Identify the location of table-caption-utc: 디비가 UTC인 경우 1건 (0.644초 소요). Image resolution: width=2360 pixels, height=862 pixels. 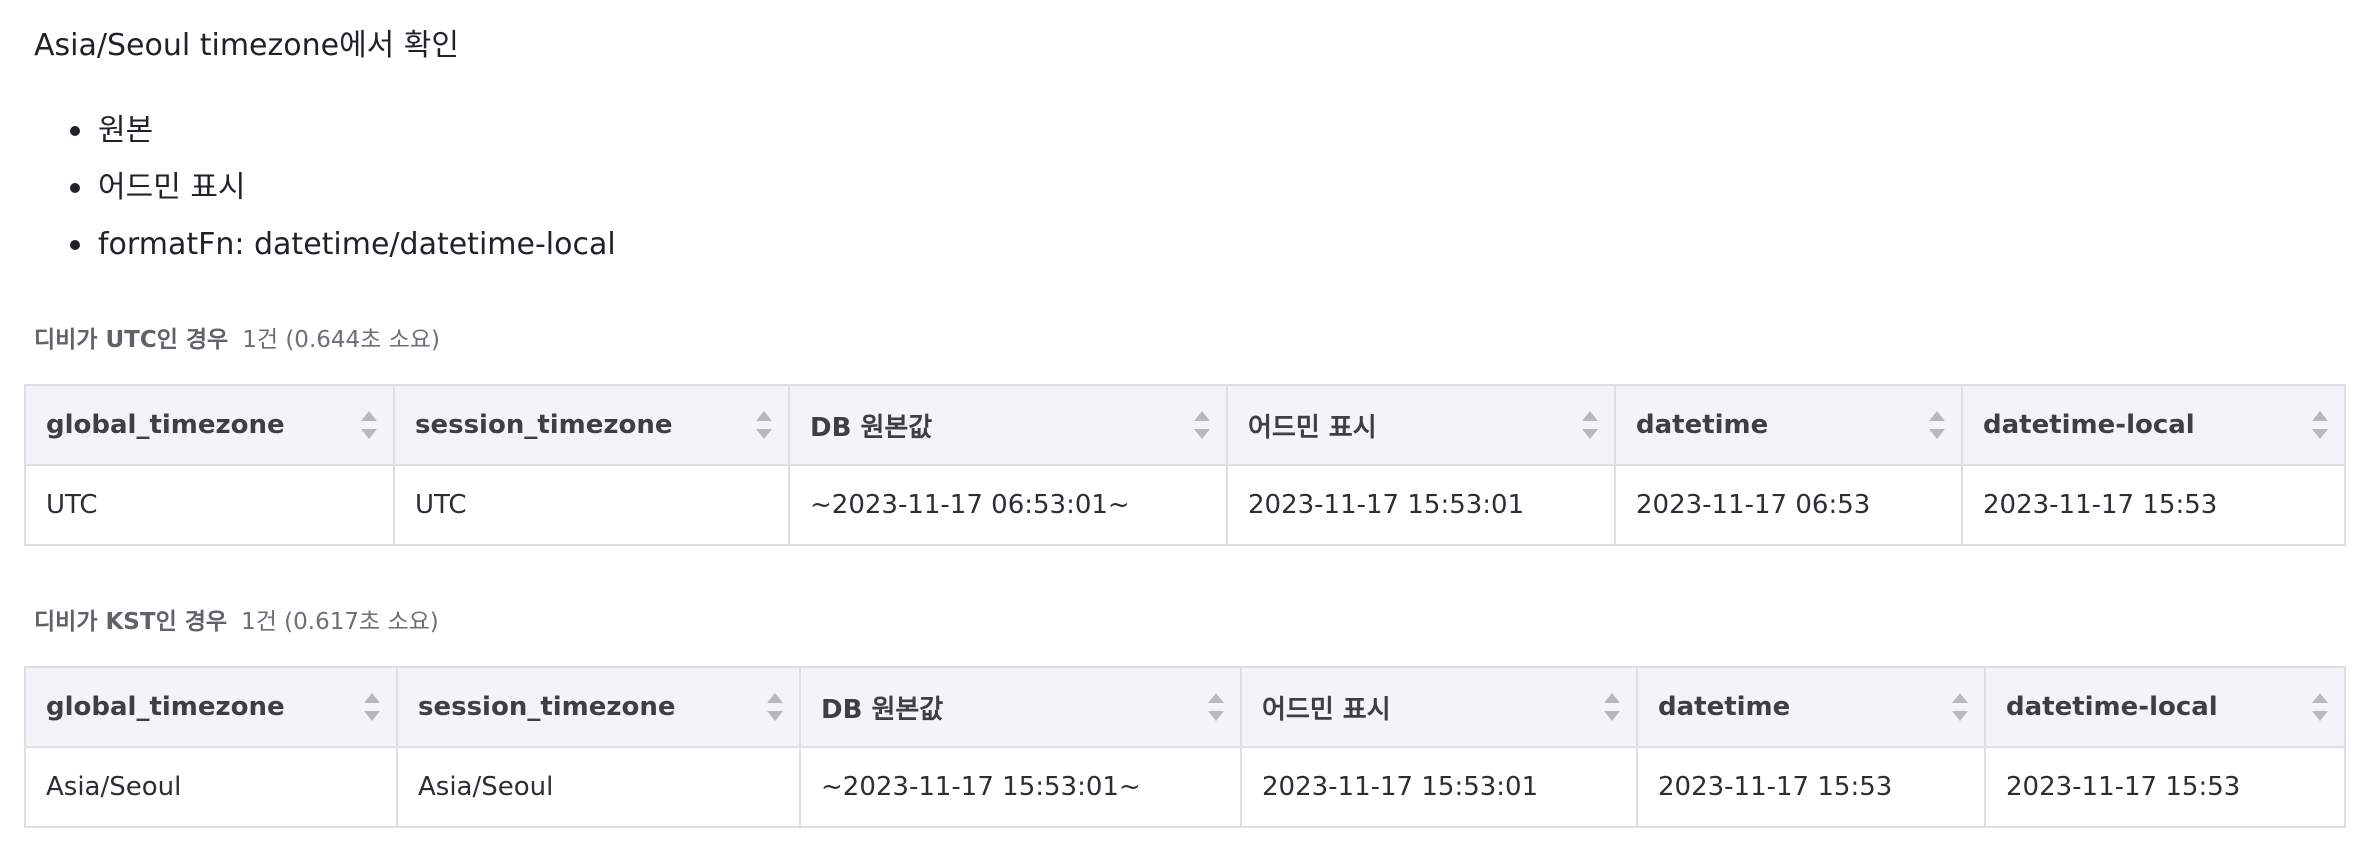
(237, 340).